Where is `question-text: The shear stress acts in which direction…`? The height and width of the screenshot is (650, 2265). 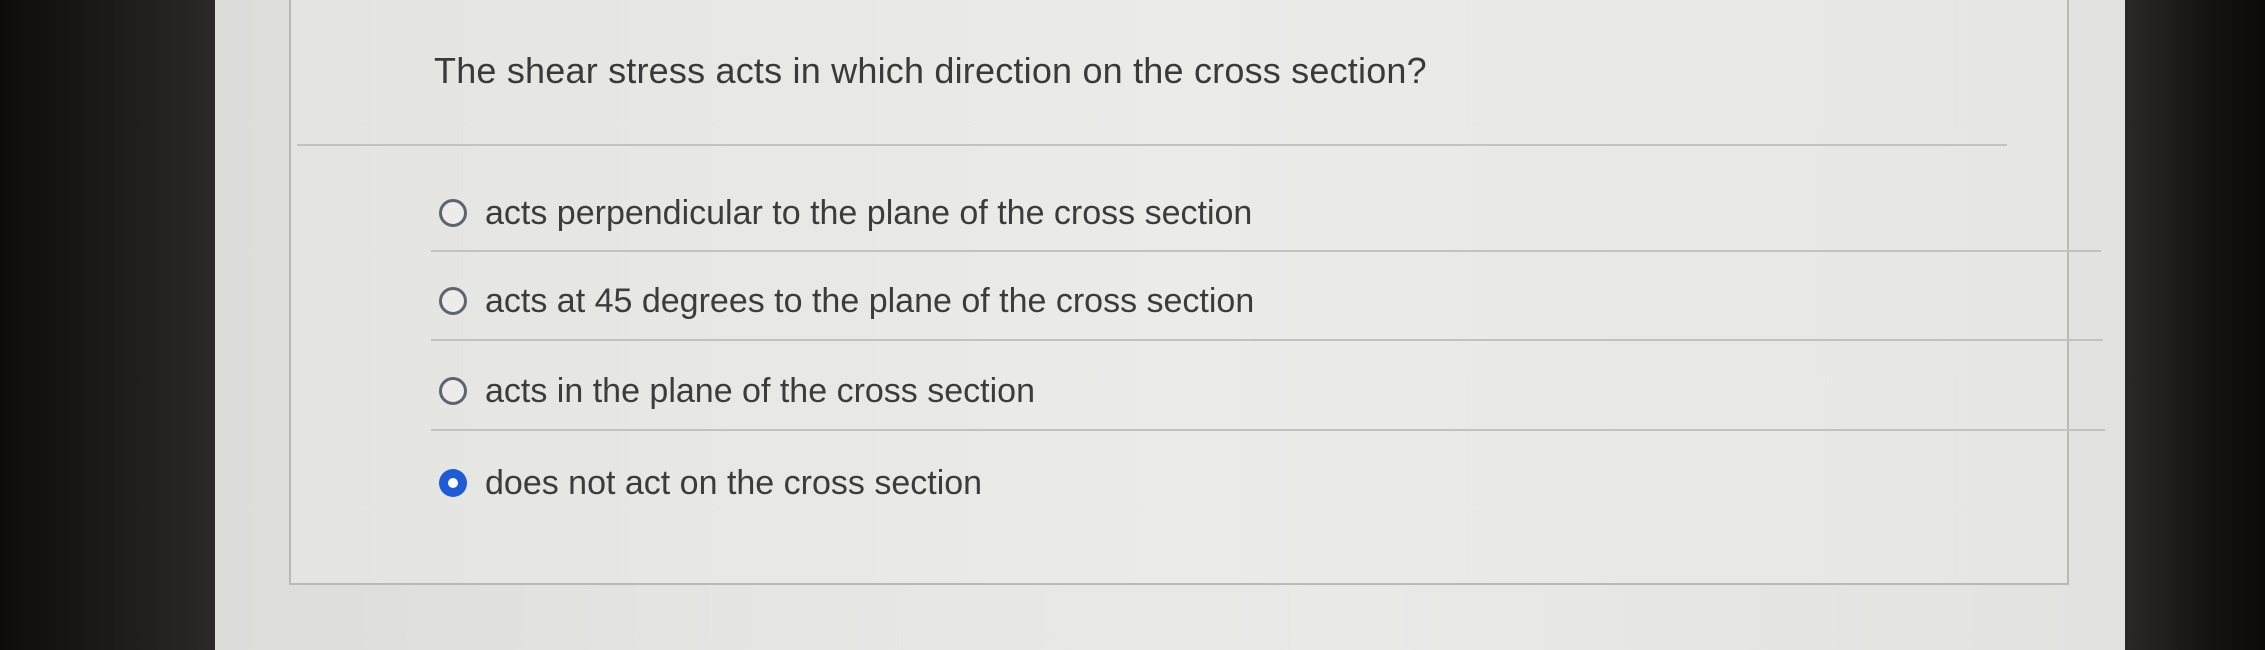
question-text: The shear stress acts in which direction… is located at coordinates (930, 70).